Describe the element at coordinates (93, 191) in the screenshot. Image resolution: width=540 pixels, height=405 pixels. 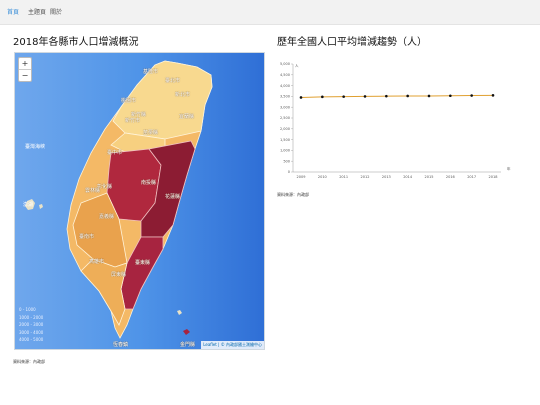
I see `county-label: 雲林縣` at that location.